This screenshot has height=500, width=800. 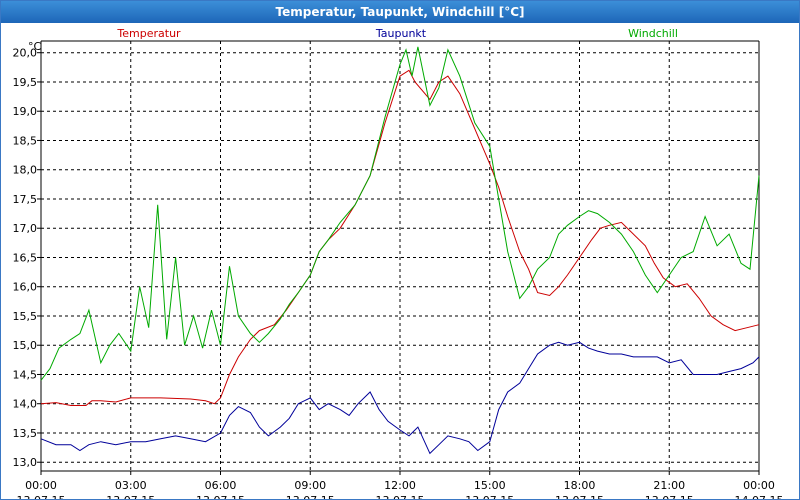 I want to click on y-tick-label: 19,0, so click(x=25, y=111).